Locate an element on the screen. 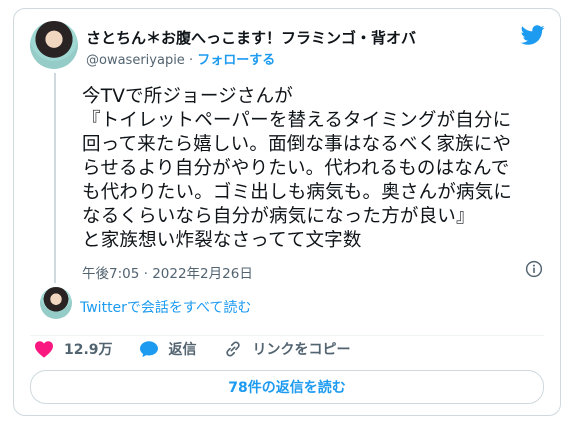 The height and width of the screenshot is (424, 574). author-avatar is located at coordinates (54, 45).